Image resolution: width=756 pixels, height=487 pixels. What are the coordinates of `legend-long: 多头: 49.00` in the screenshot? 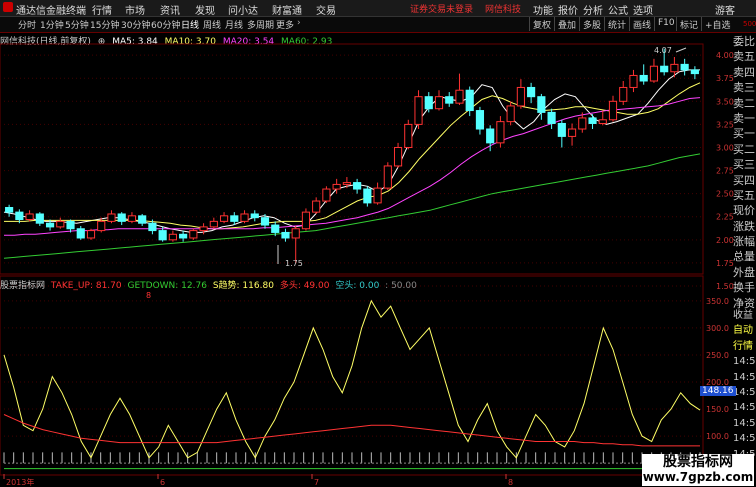 It's located at (304, 286).